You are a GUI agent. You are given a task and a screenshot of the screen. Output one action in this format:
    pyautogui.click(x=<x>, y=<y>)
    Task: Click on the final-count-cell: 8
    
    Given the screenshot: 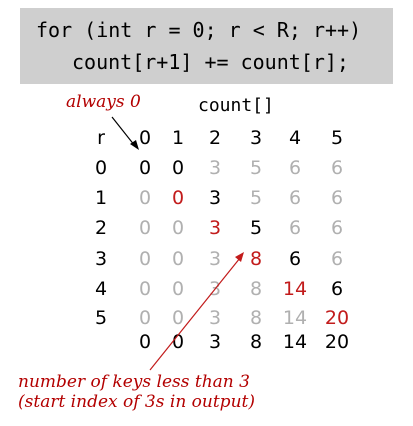 What is the action you would take?
    pyautogui.click(x=256, y=342)
    